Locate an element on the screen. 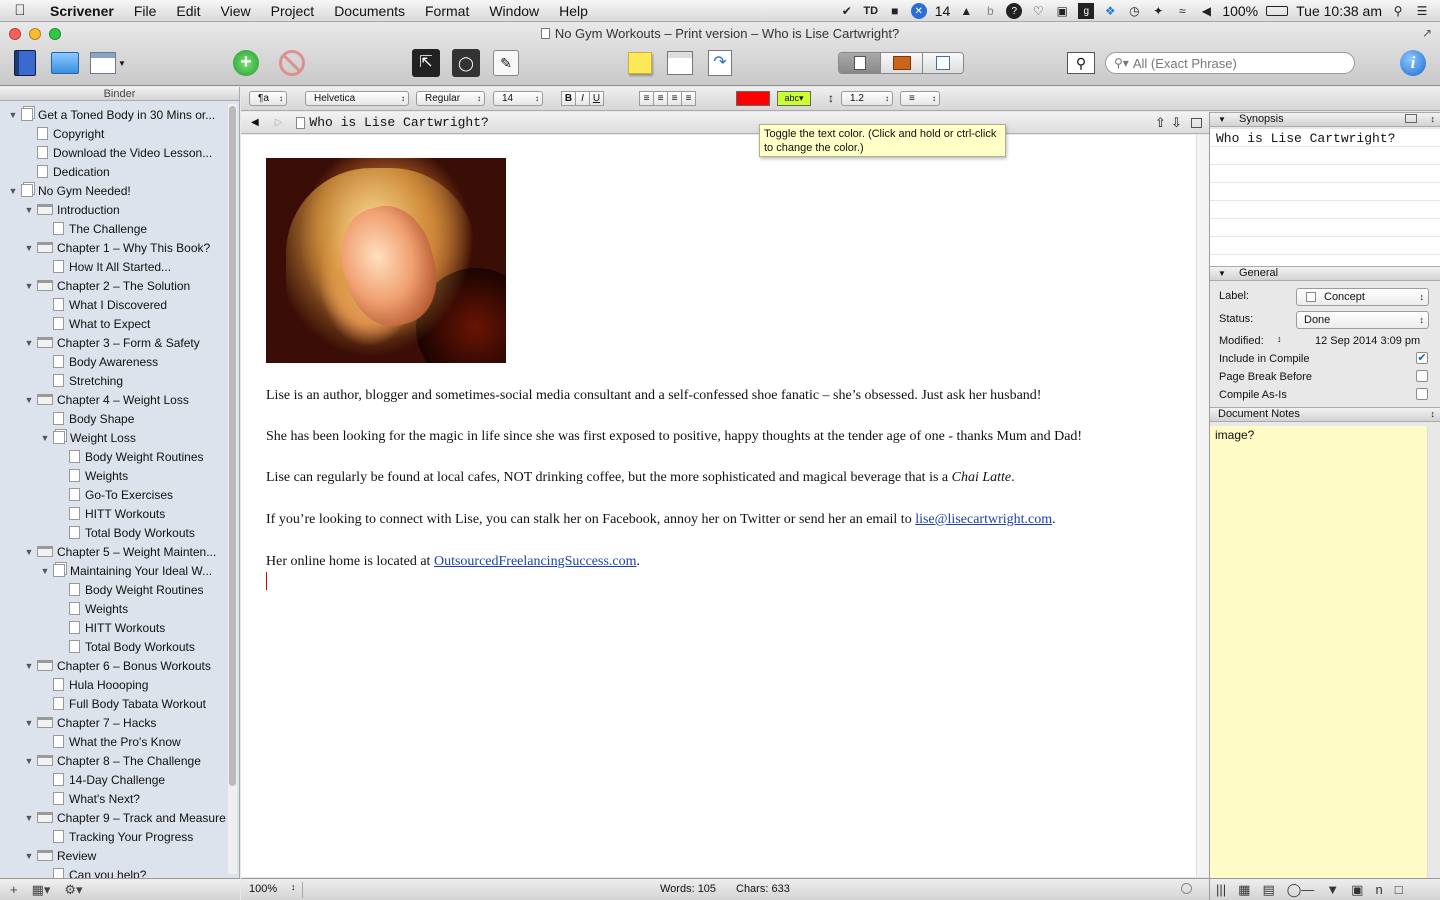 This screenshot has height=900, width=1440. menu-window: Window is located at coordinates (514, 11).